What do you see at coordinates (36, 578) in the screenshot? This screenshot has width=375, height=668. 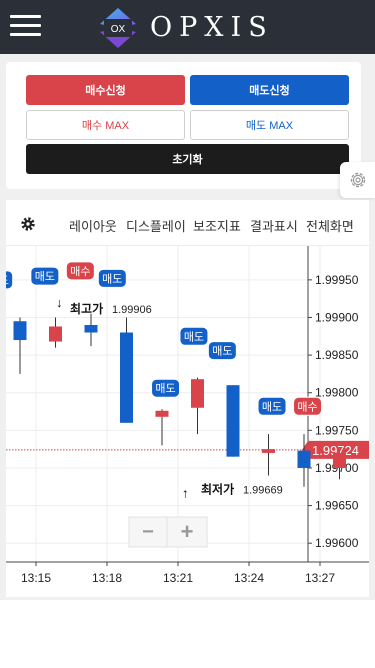 I see `x-tick-label: 13:15` at bounding box center [36, 578].